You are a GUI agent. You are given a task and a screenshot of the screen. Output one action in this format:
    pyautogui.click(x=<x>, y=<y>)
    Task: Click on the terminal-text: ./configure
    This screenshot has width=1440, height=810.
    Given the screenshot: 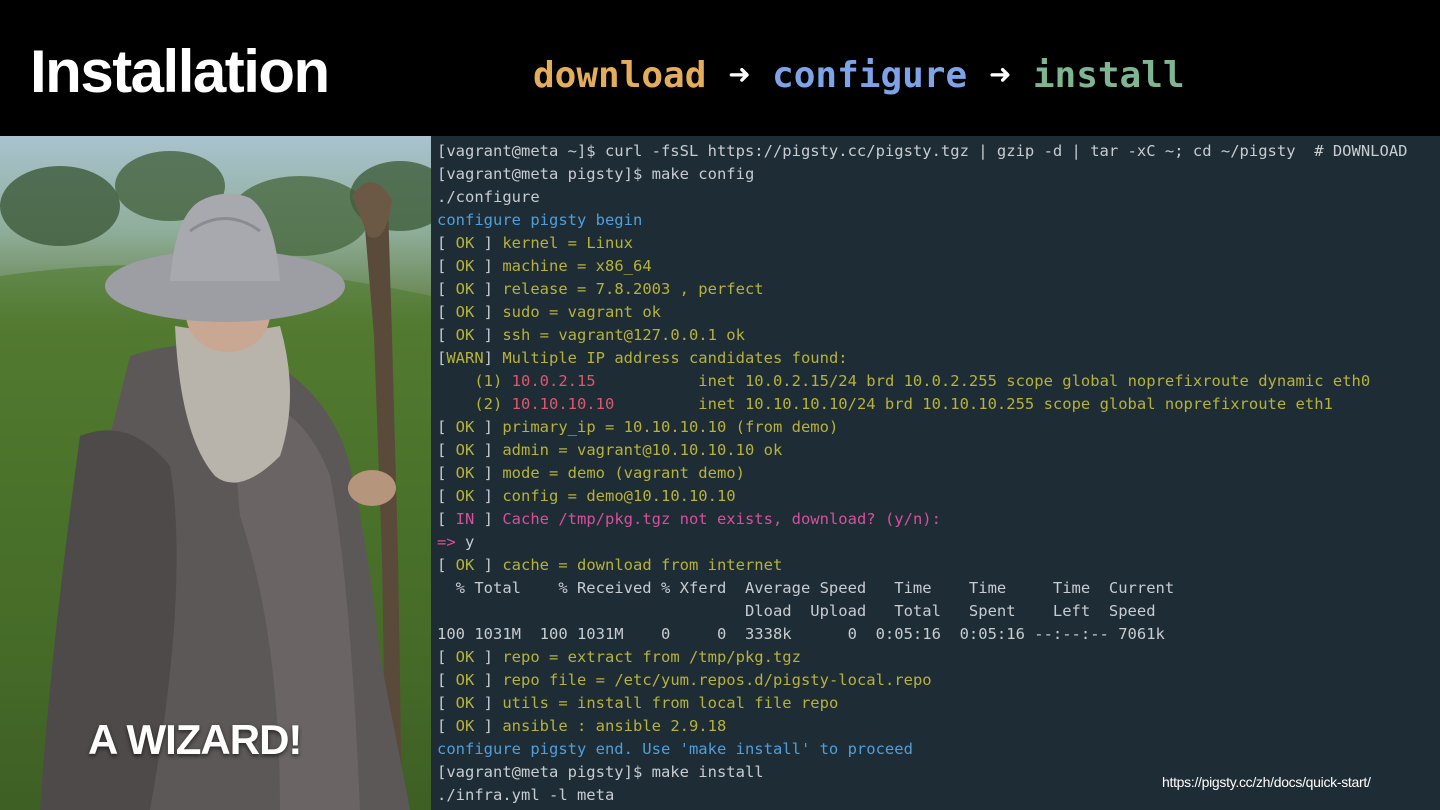 What is the action you would take?
    pyautogui.click(x=488, y=197)
    